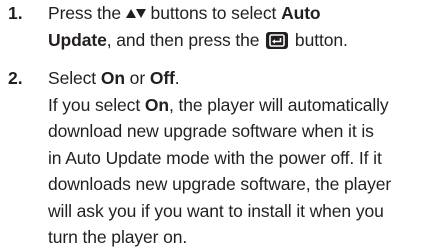  Describe the element at coordinates (244, 78) in the screenshot. I see `step-2-select-line: Select On or Off.` at that location.